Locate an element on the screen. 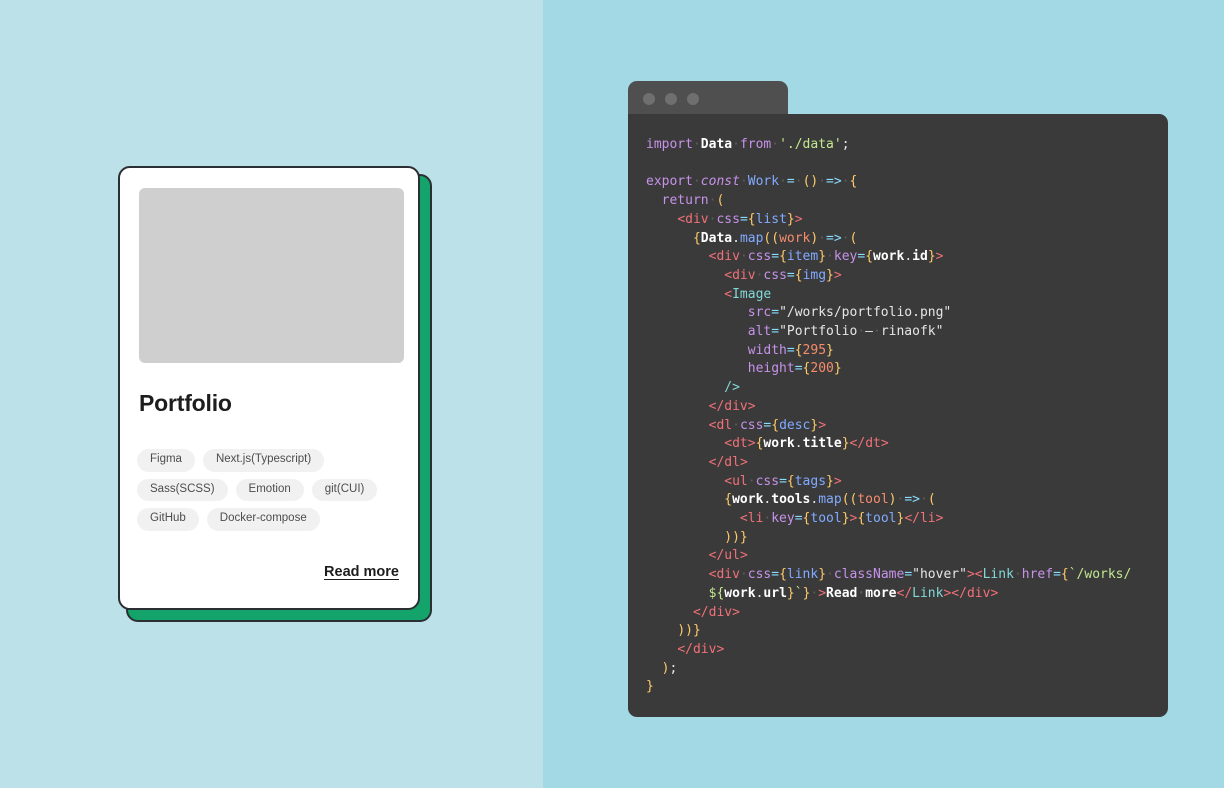 The width and height of the screenshot is (1224, 788). code-line: <div·css={img}> is located at coordinates (783, 275).